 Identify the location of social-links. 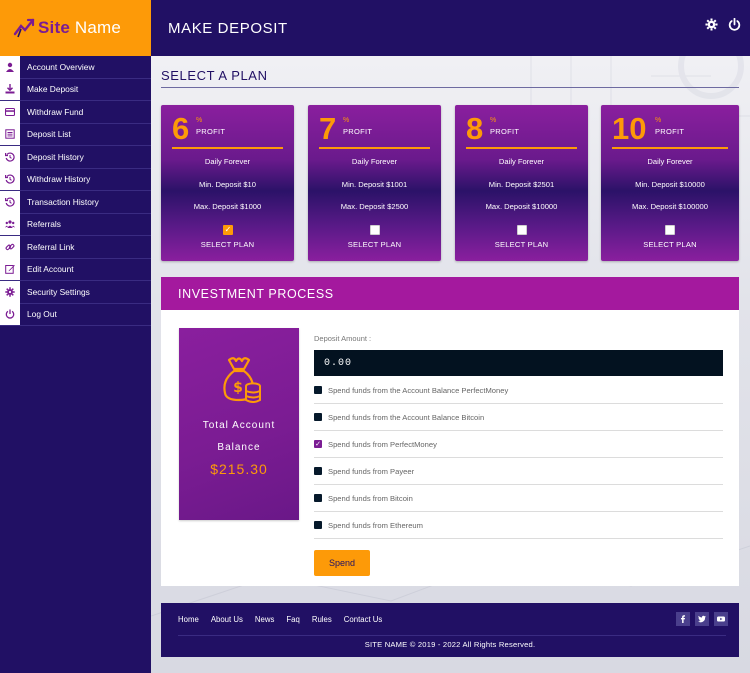
(702, 619).